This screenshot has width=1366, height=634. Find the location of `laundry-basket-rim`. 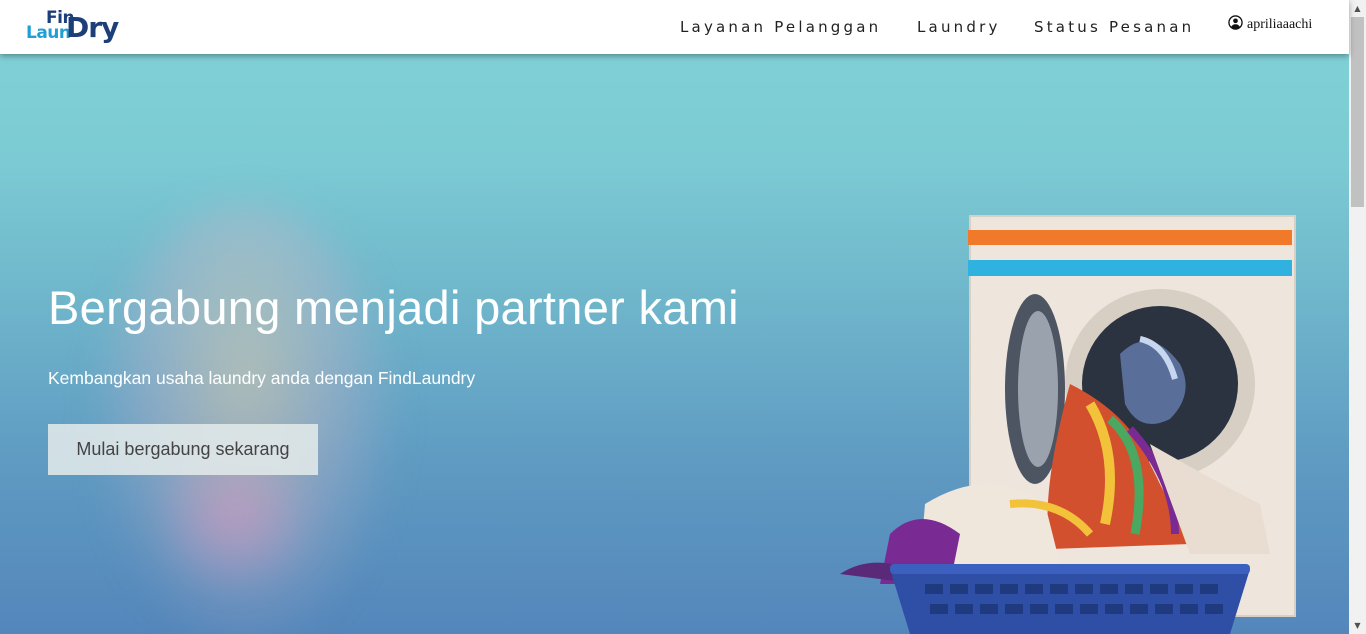

laundry-basket-rim is located at coordinates (1070, 569).